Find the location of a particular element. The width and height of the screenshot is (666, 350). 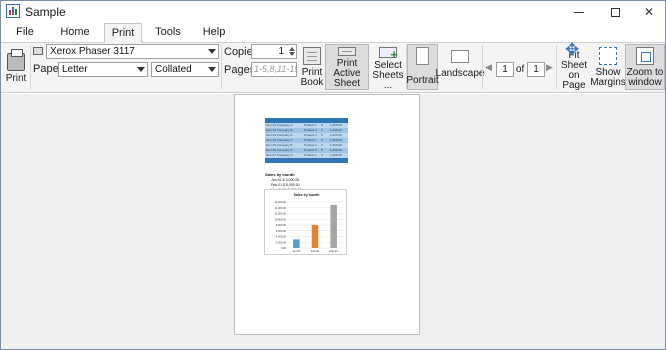

table-cell: 4 is located at coordinates (322, 155).